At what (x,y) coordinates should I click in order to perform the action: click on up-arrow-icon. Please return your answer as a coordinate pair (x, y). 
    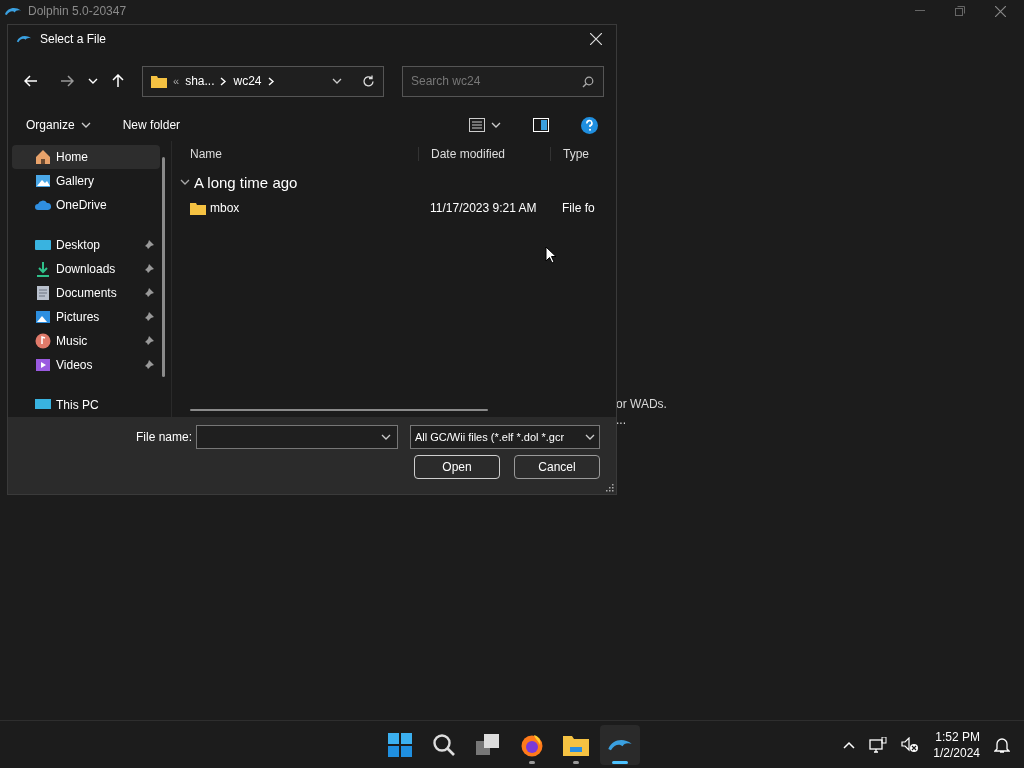
    Looking at the image, I should click on (118, 81).